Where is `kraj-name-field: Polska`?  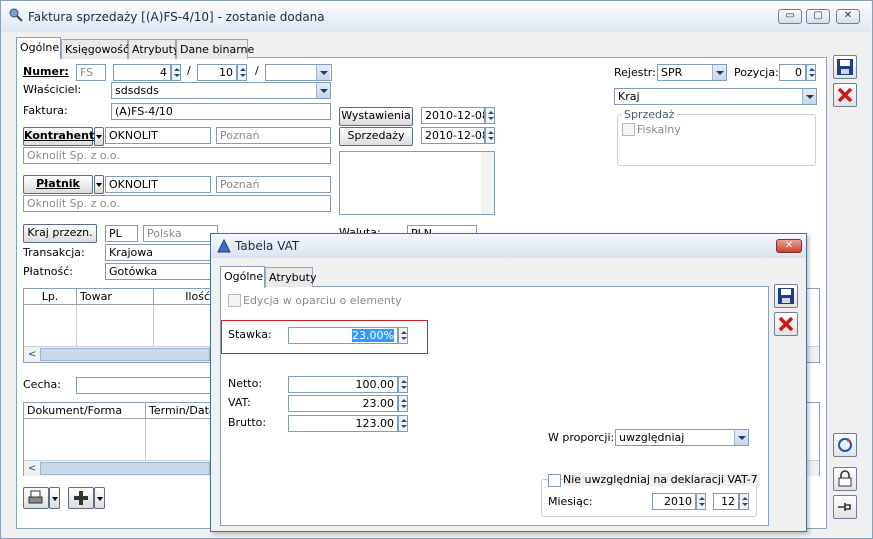
kraj-name-field: Polska is located at coordinates (180, 233).